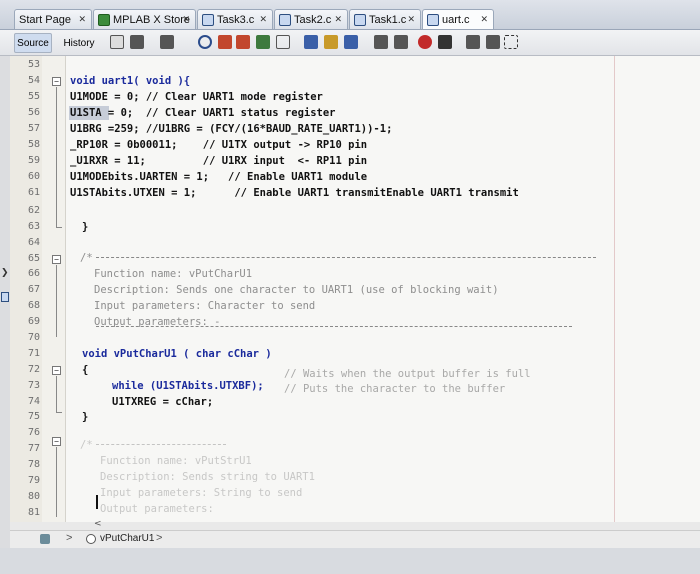 The height and width of the screenshot is (574, 700). I want to click on forward-icon, so click(167, 42).